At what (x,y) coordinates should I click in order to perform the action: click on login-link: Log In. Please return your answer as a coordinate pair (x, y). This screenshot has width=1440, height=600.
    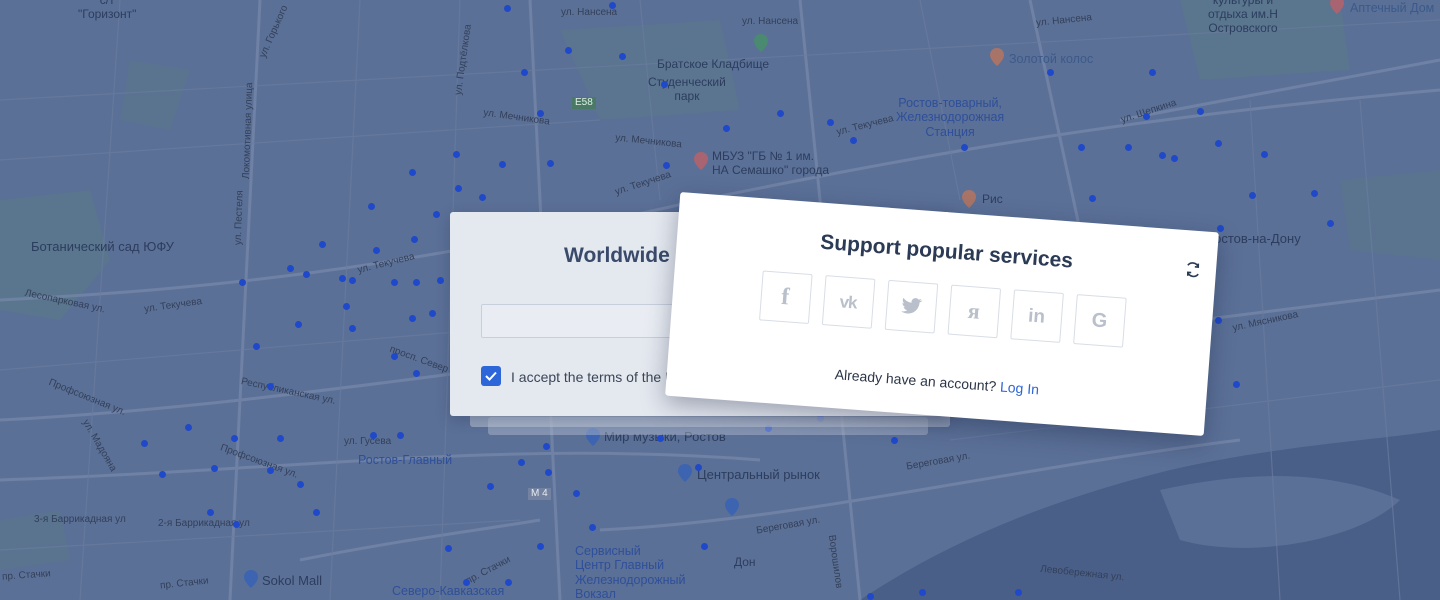
    Looking at the image, I should click on (1020, 388).